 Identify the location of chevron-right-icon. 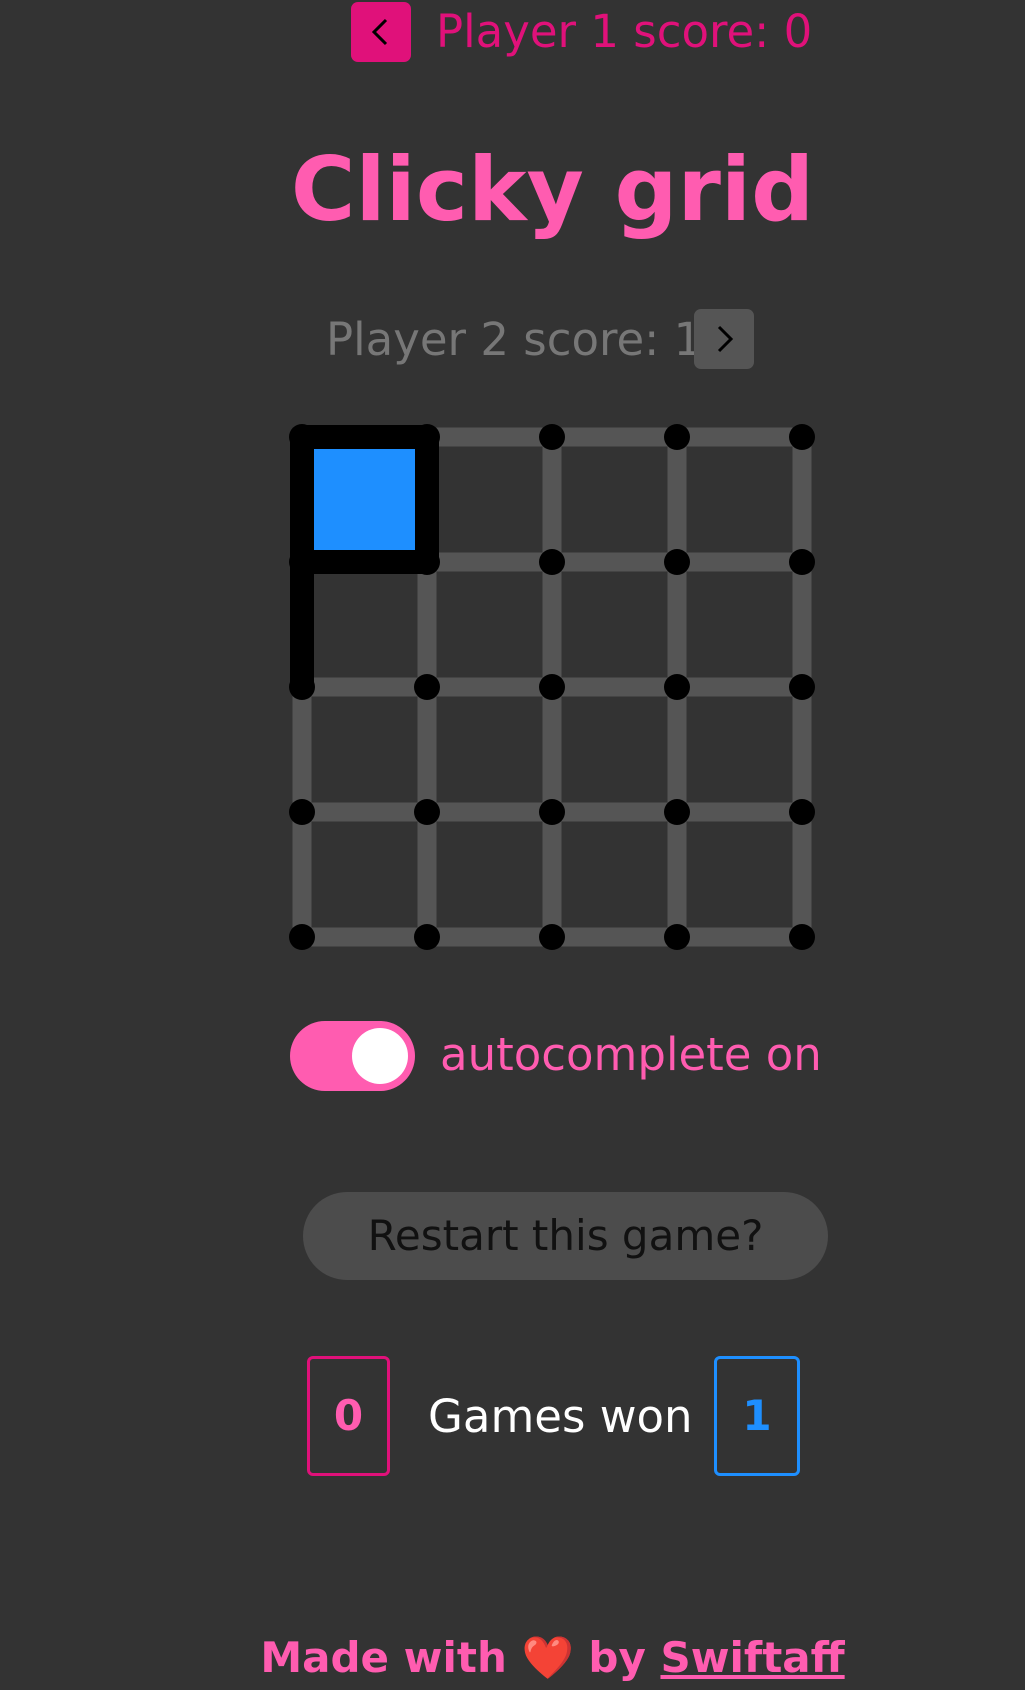
(725, 339).